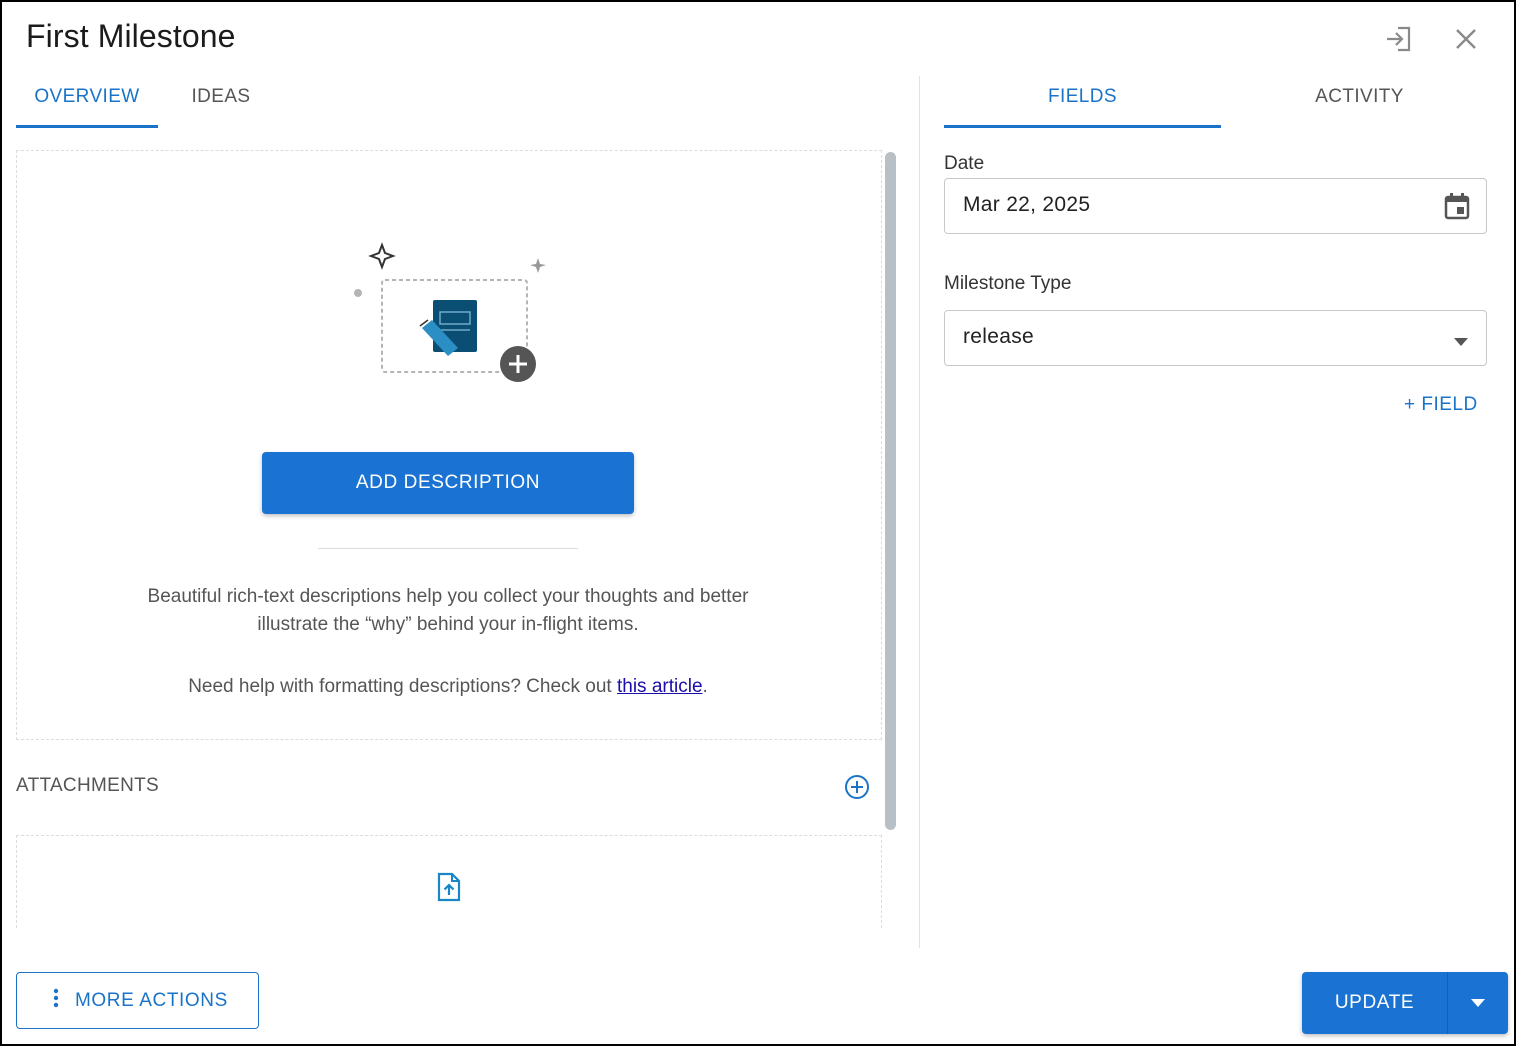 The image size is (1516, 1046). I want to click on more-actions-button: MORE ACTIONS, so click(137, 1000).